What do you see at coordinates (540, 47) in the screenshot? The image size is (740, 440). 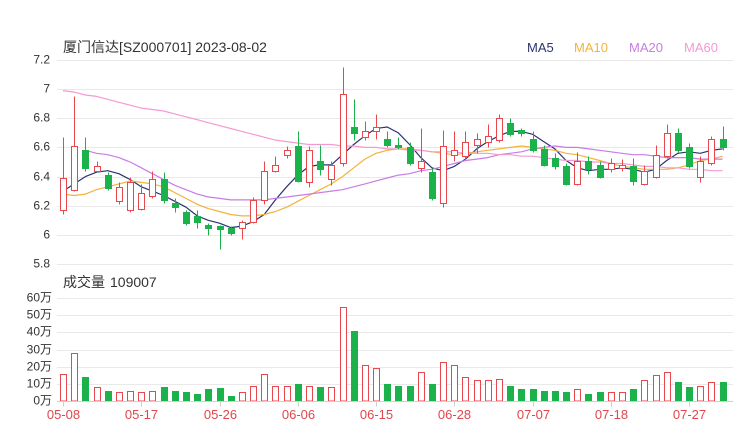 I see `legend-ma5: MA5` at bounding box center [540, 47].